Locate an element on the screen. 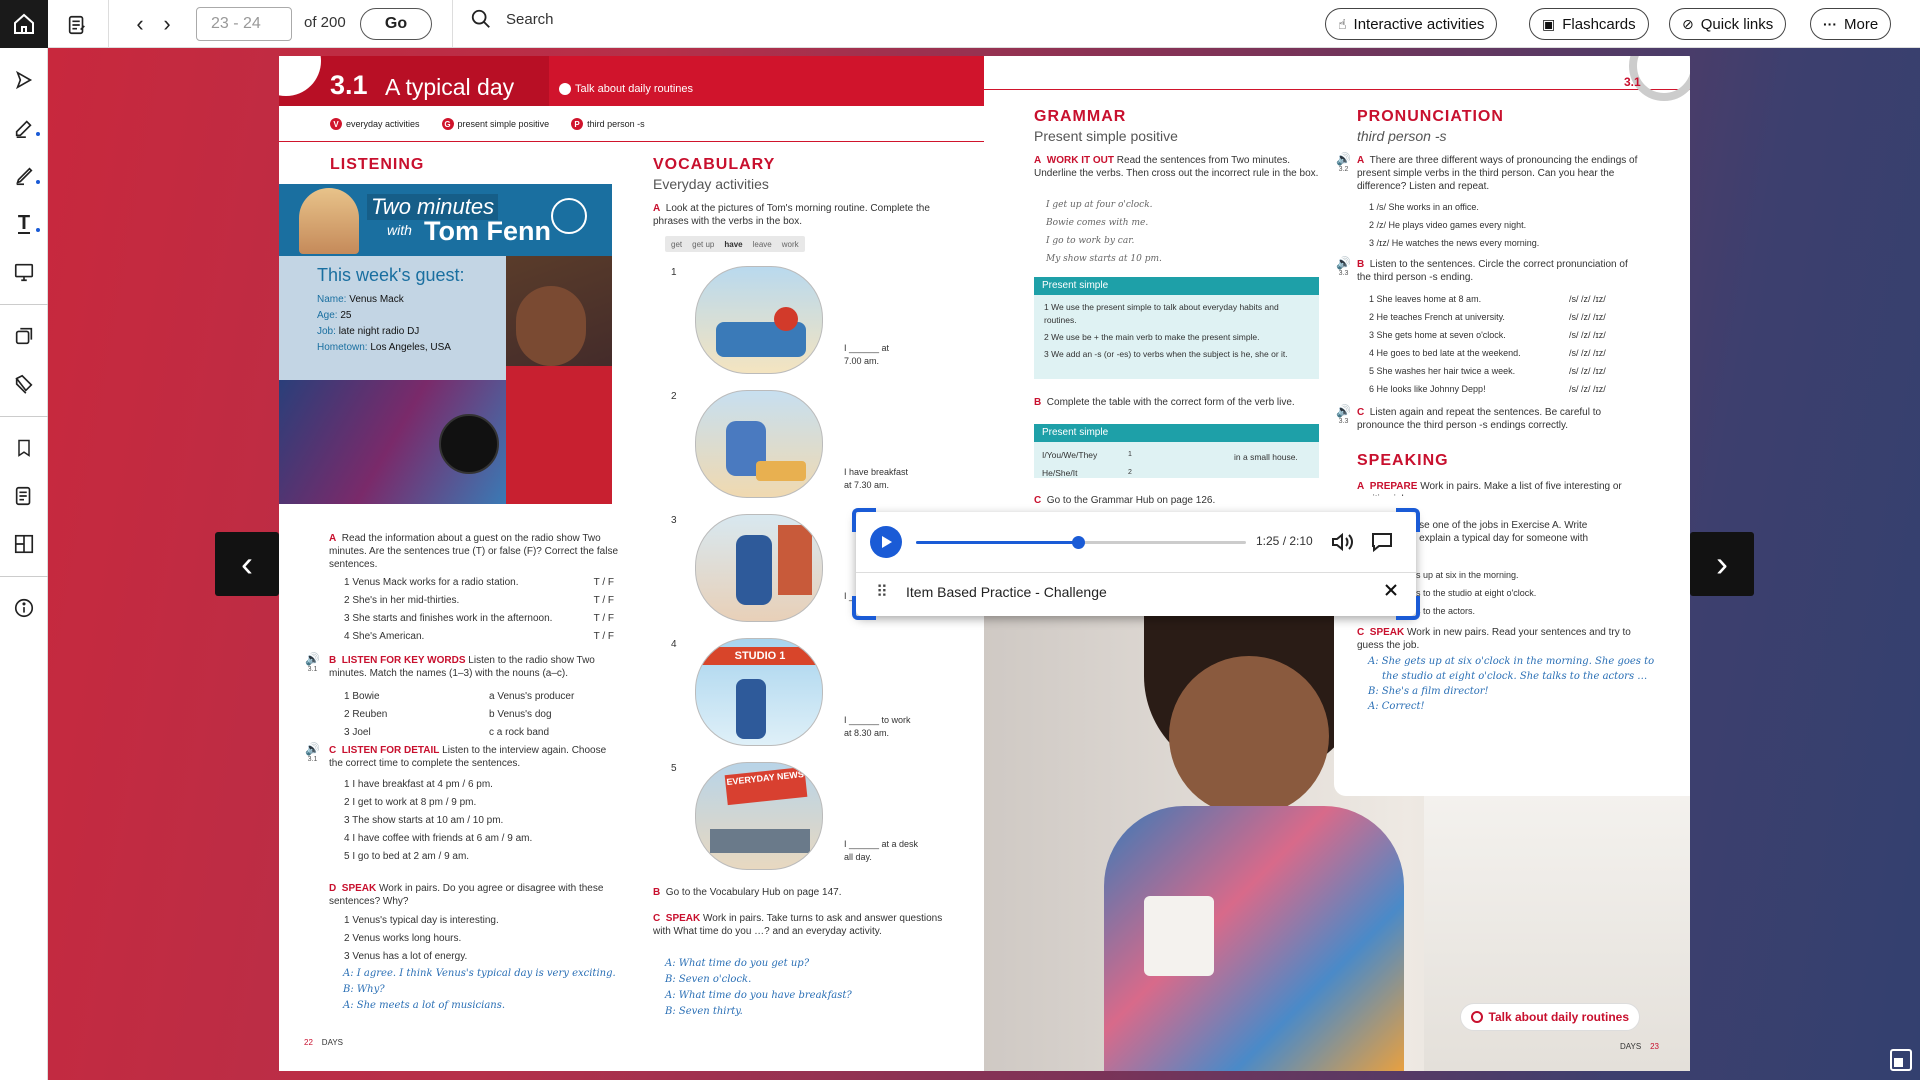 This screenshot has height=1080, width=1920. resources-icon is located at coordinates (24, 384).